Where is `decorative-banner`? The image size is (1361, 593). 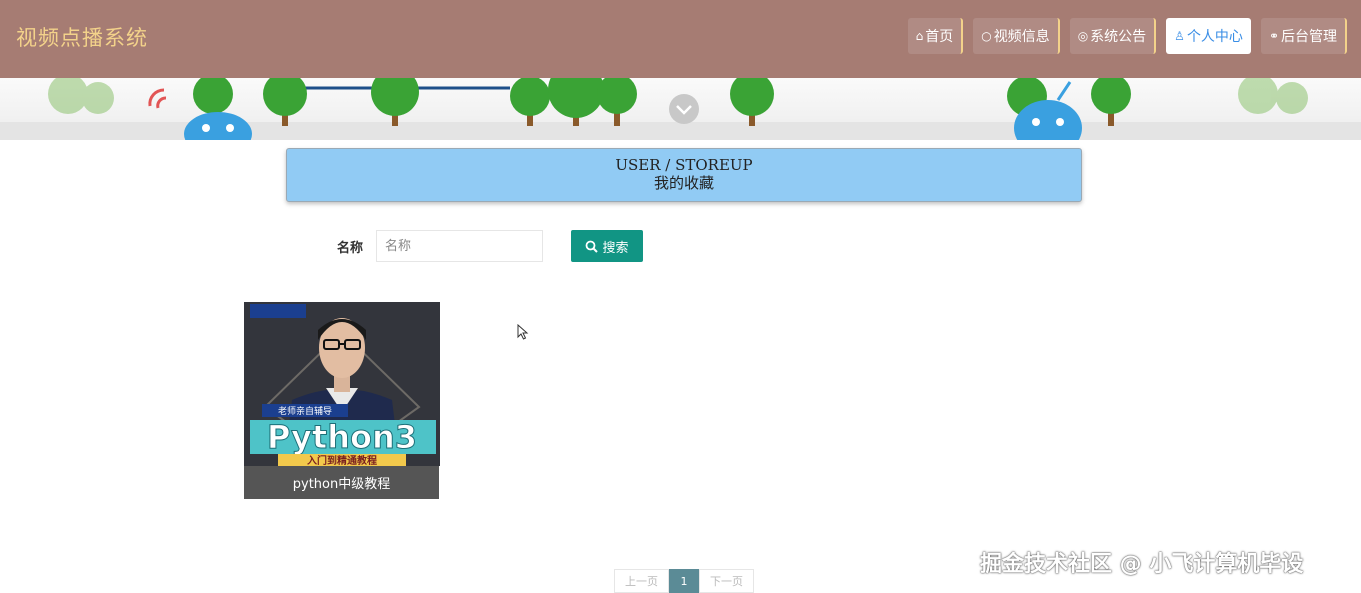 decorative-banner is located at coordinates (680, 109).